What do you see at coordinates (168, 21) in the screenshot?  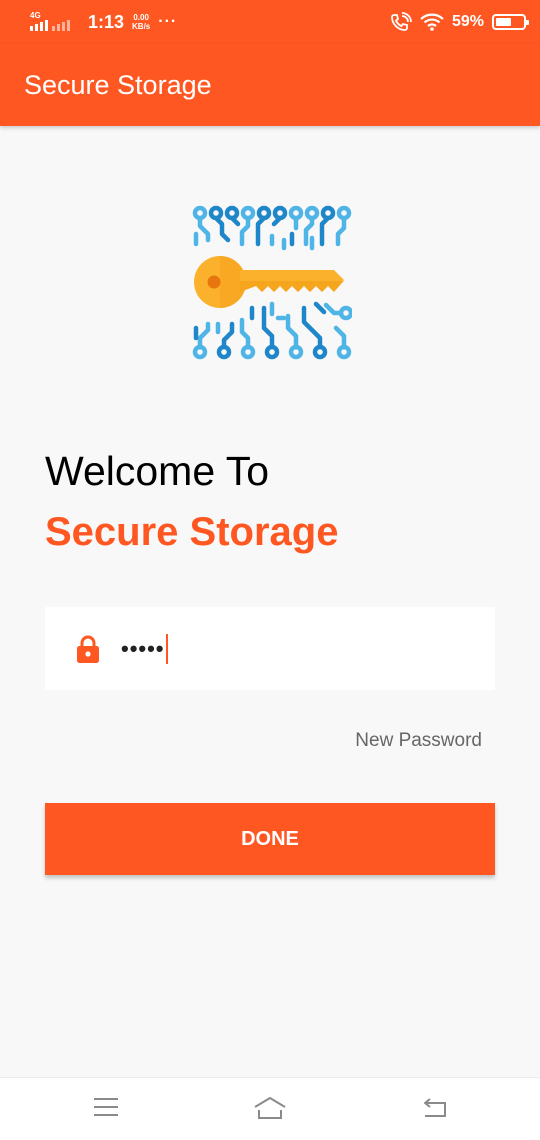 I see `more-notifications-icon: ···` at bounding box center [168, 21].